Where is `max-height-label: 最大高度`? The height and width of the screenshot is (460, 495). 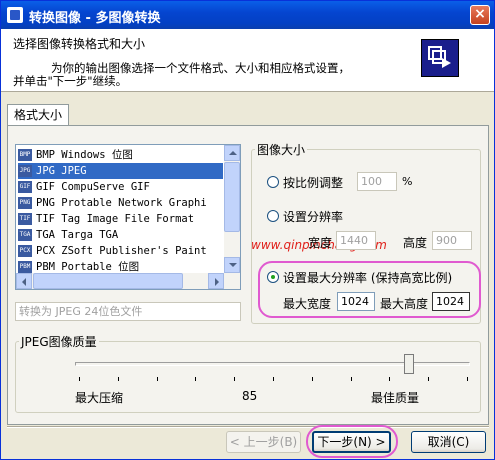
max-height-label: 最大高度 is located at coordinates (404, 304).